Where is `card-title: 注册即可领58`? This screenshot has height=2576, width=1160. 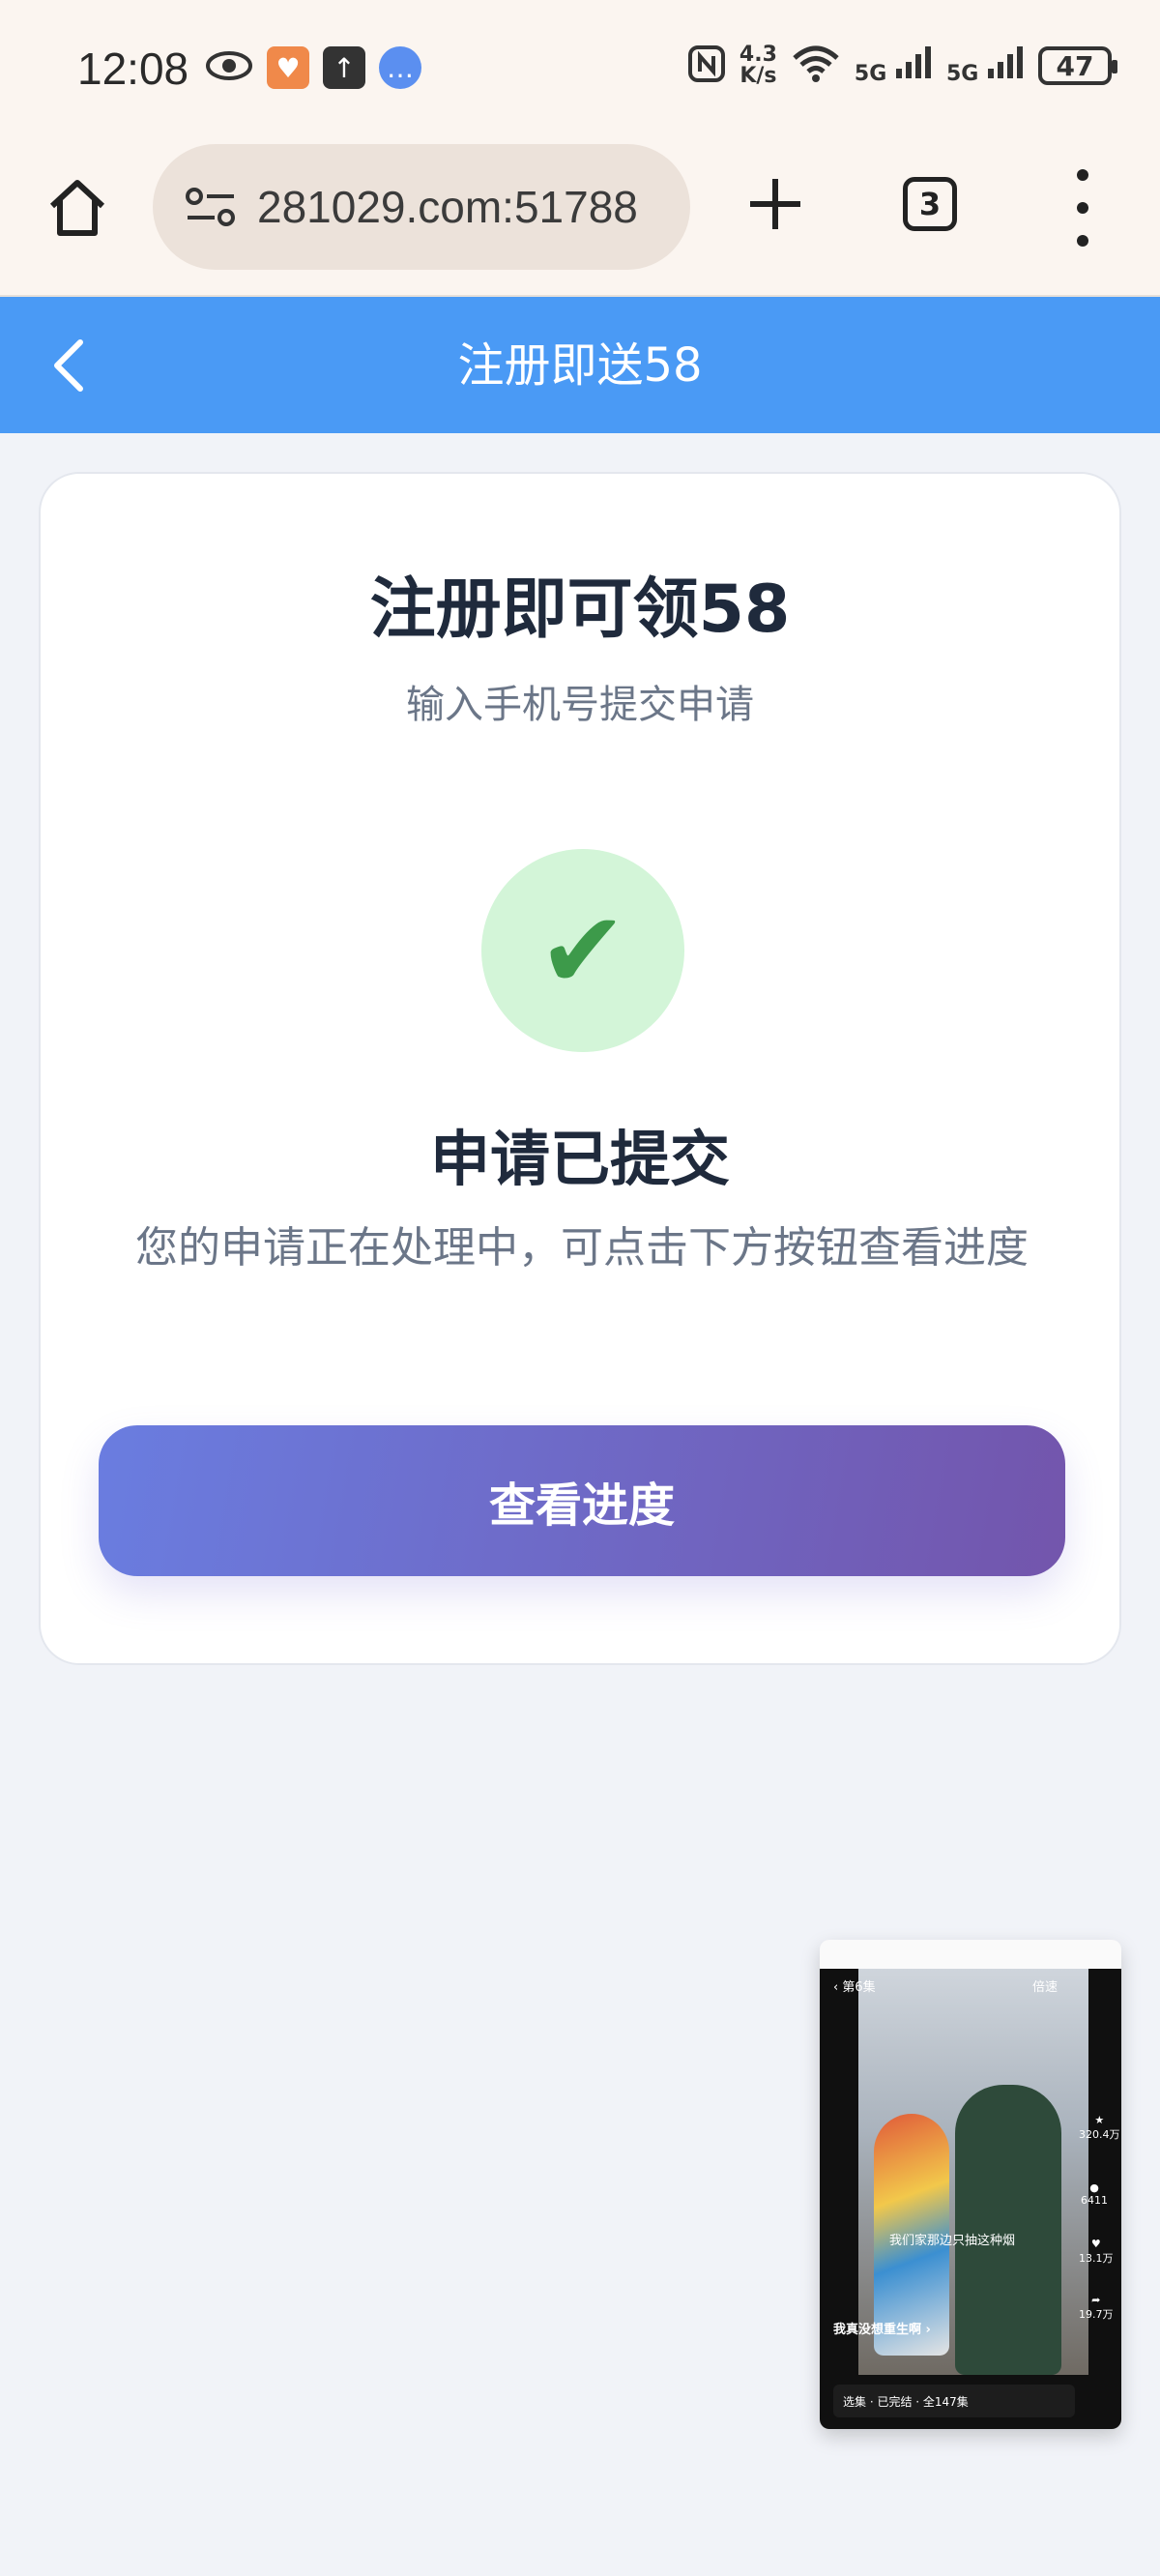
card-title: 注册即可领58 is located at coordinates (580, 609).